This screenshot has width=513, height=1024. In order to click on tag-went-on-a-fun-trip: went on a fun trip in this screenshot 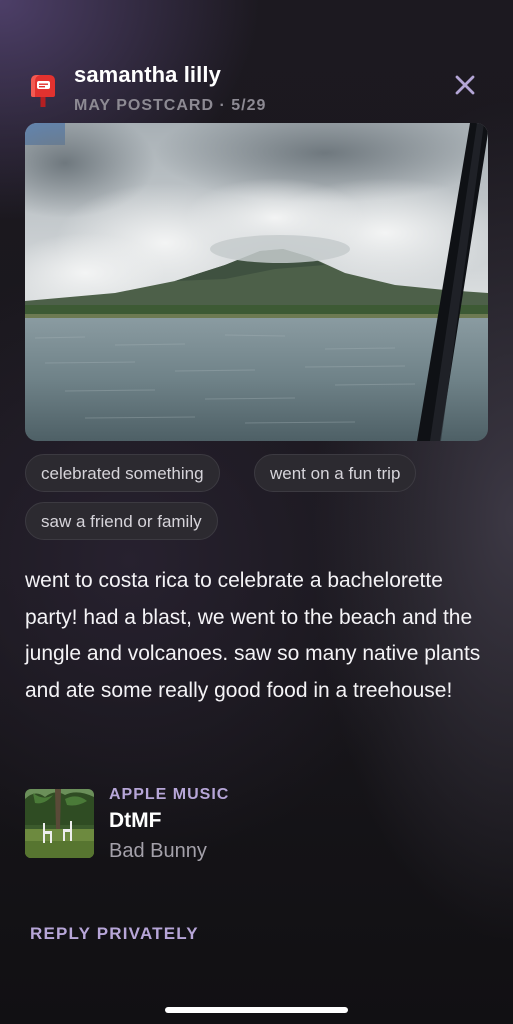, I will do `click(335, 473)`.